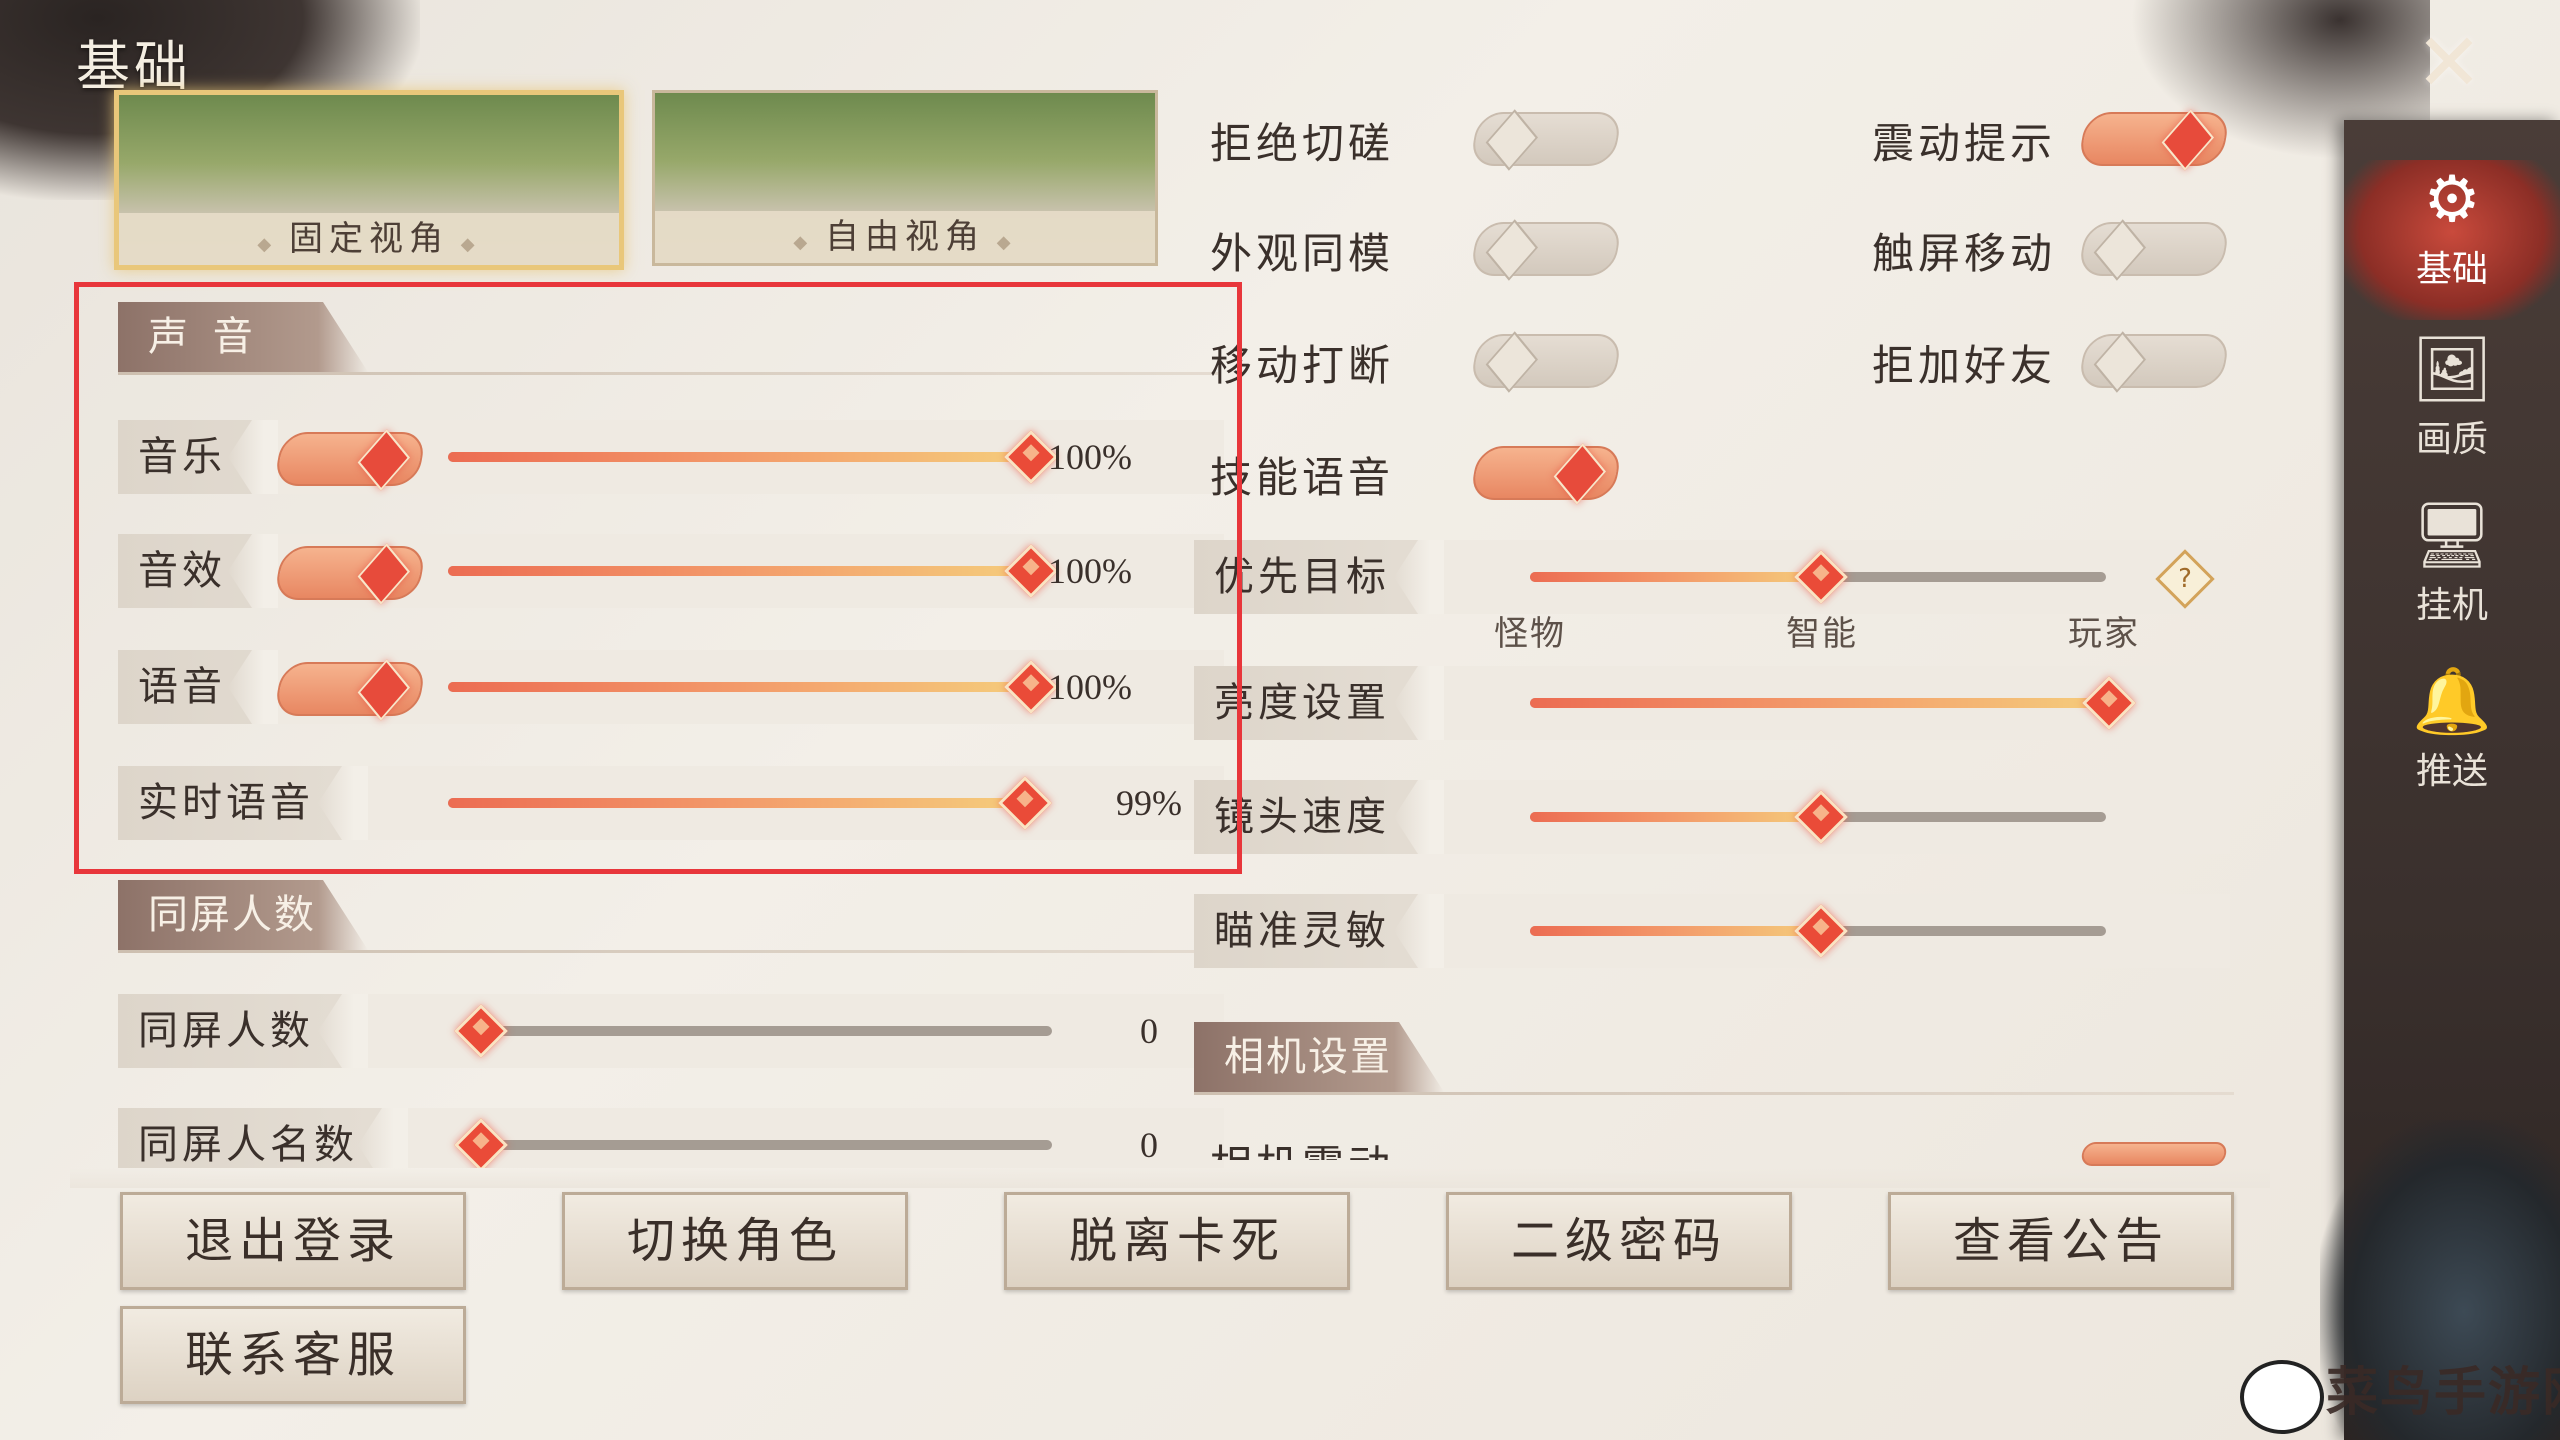 The image size is (2560, 1440). What do you see at coordinates (226, 1031) in the screenshot?
I see `row-label: 同屏人数` at bounding box center [226, 1031].